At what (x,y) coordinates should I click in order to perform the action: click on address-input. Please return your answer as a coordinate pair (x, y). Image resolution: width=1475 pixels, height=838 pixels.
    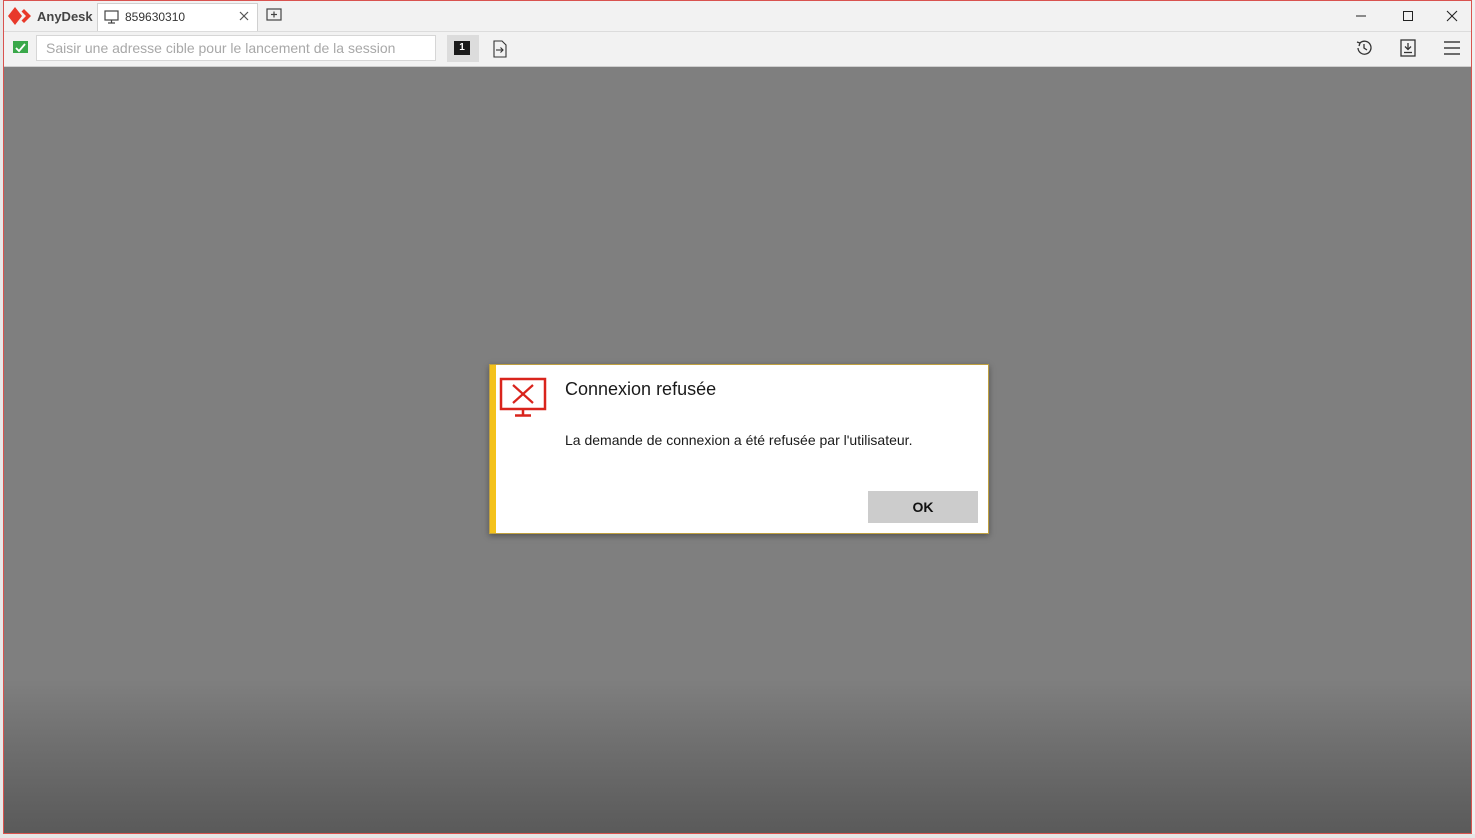
    Looking at the image, I should click on (236, 48).